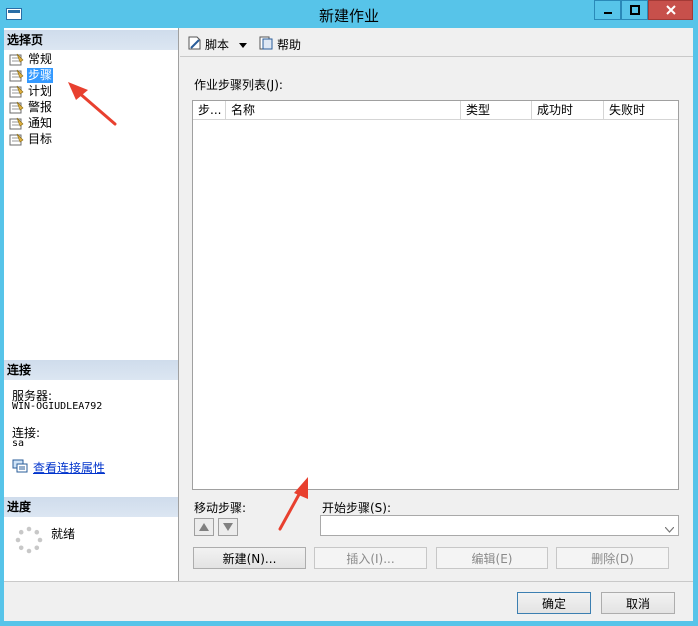 The height and width of the screenshot is (626, 698). I want to click on server-value: WIN-OGIUDLEA792, so click(57, 406).